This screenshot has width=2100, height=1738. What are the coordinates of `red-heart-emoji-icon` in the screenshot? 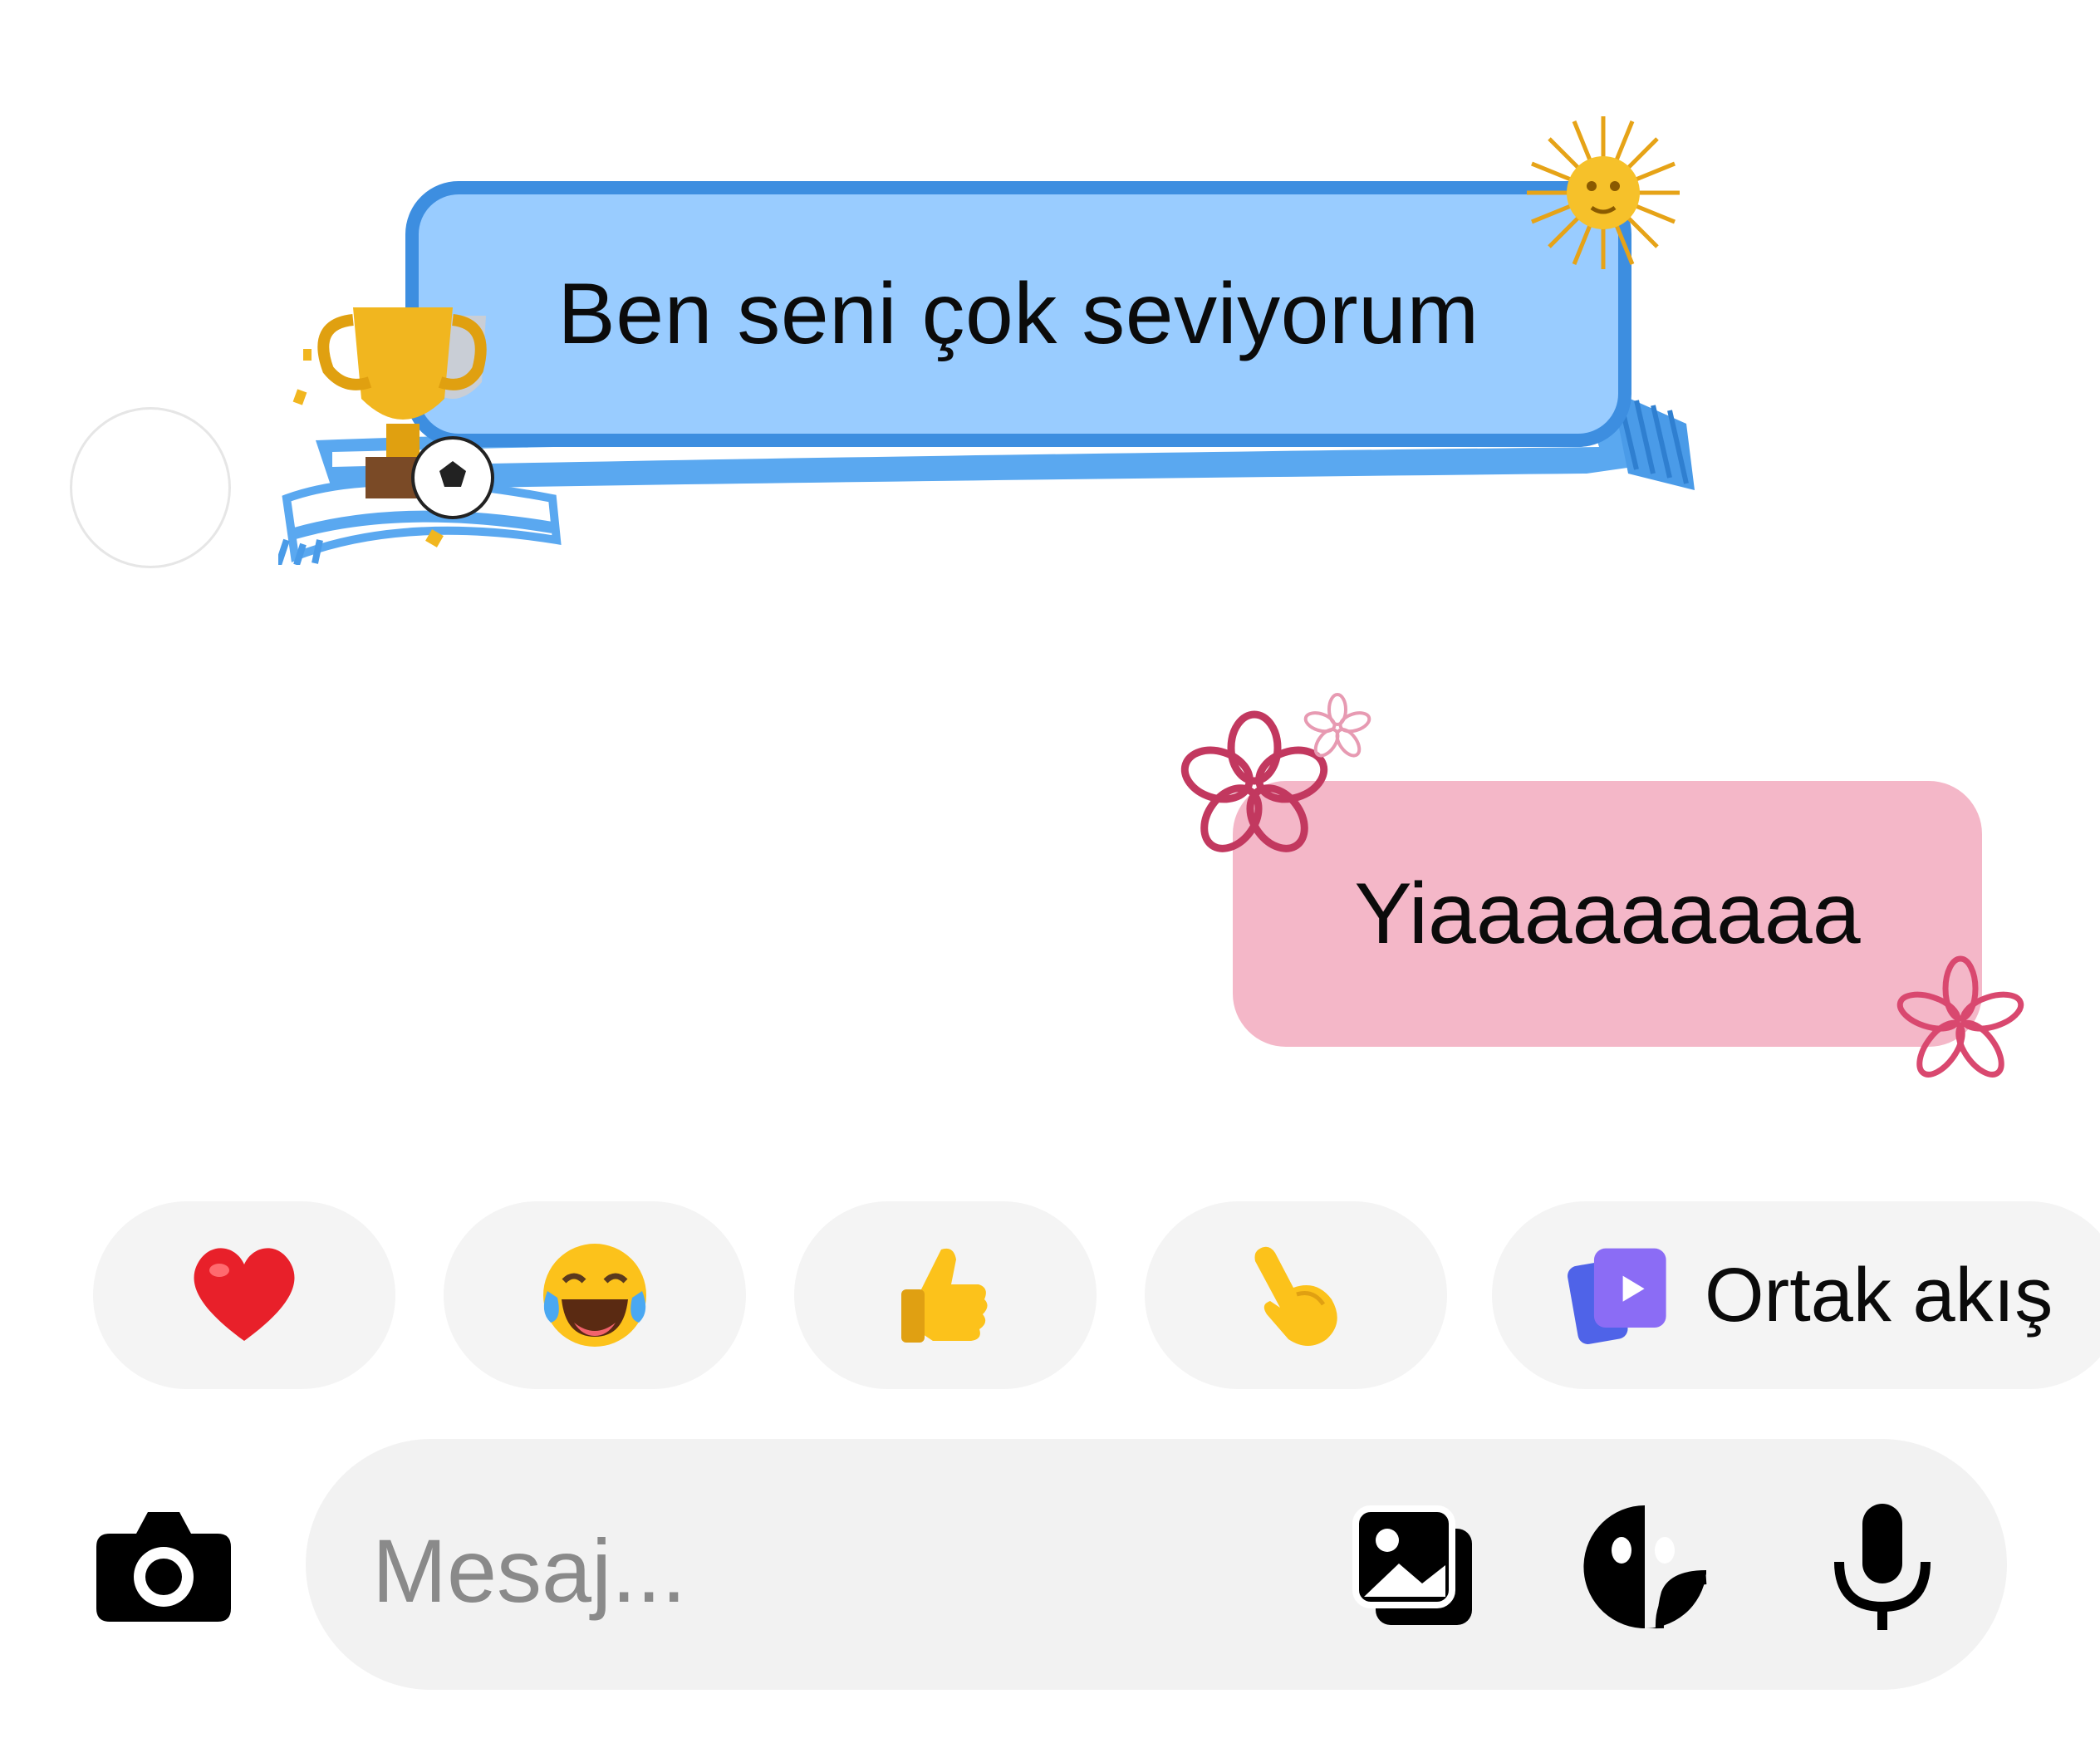 It's located at (245, 1294).